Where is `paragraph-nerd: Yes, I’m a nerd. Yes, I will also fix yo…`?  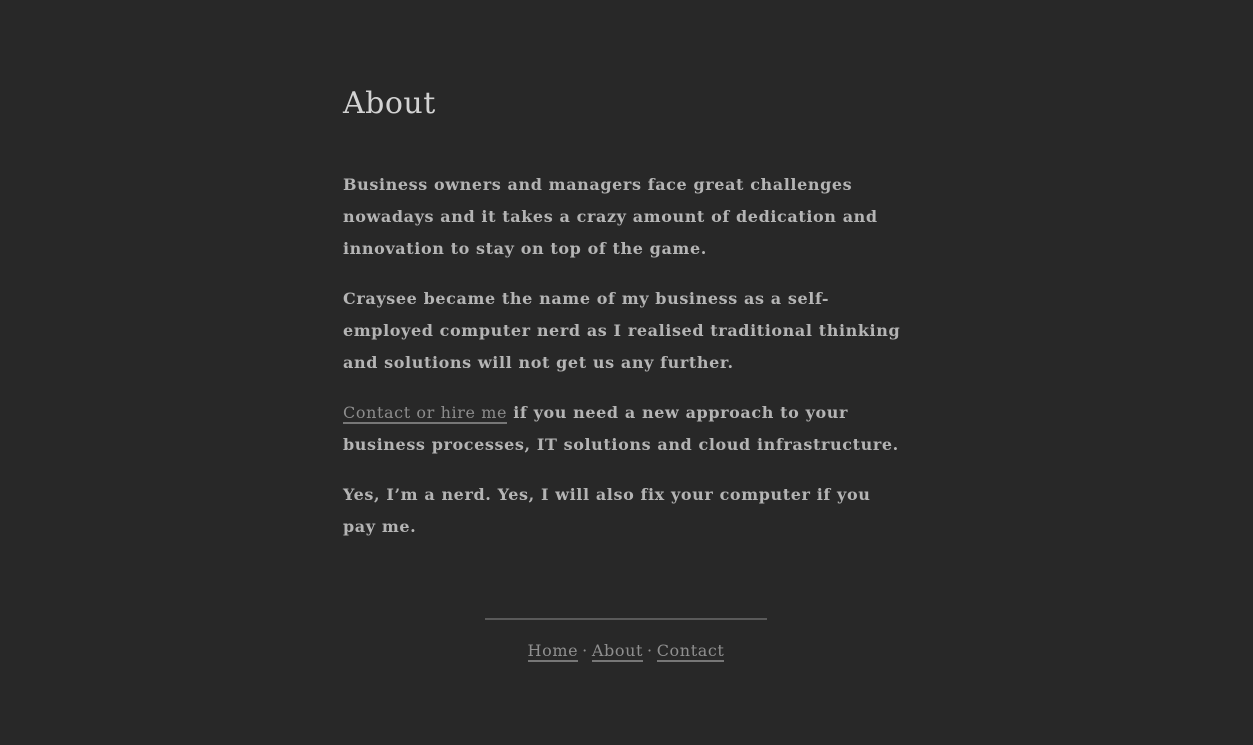 paragraph-nerd: Yes, I’m a nerd. Yes, I will also fix yo… is located at coordinates (607, 510).